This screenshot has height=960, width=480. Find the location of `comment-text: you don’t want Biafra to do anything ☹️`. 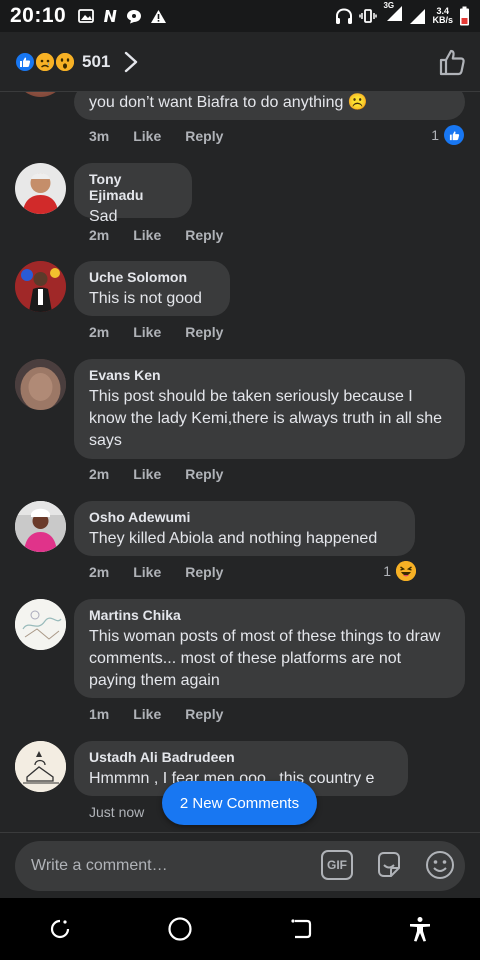

comment-text: you don’t want Biafra to do anything ☹️ is located at coordinates (228, 102).